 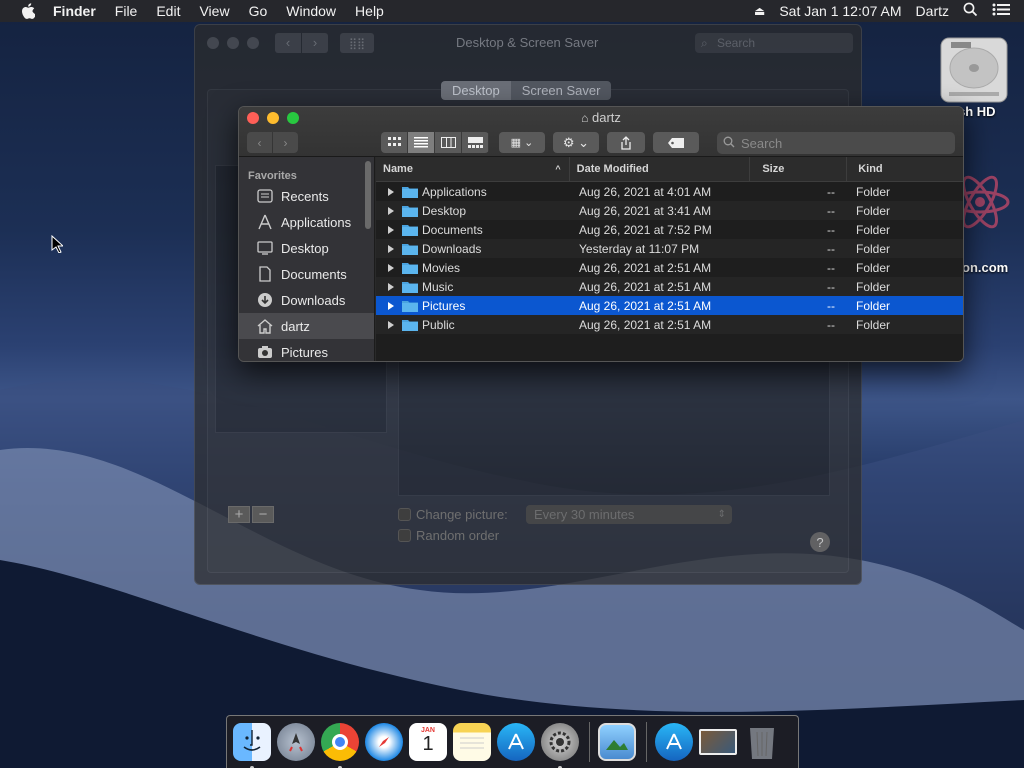 I want to click on table-row: Movies Aug 26, 2021 at 2:51 AM -- Folder, so click(x=669, y=267).